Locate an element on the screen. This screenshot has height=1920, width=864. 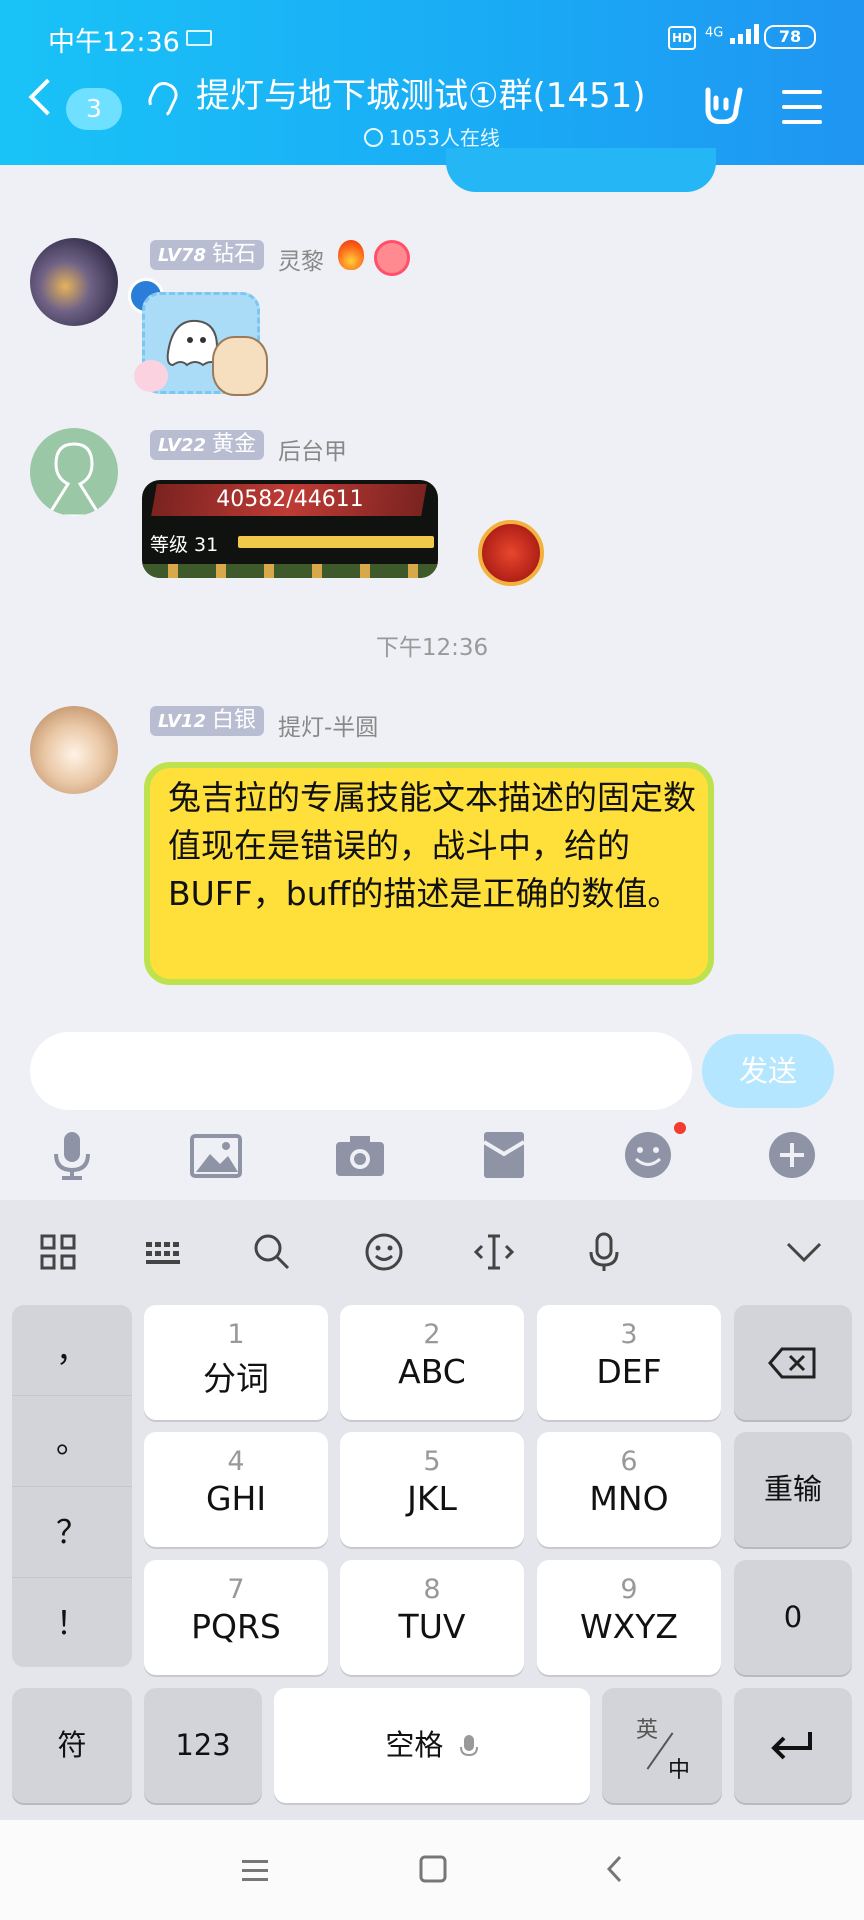
plus-icon is located at coordinates (792, 1155).